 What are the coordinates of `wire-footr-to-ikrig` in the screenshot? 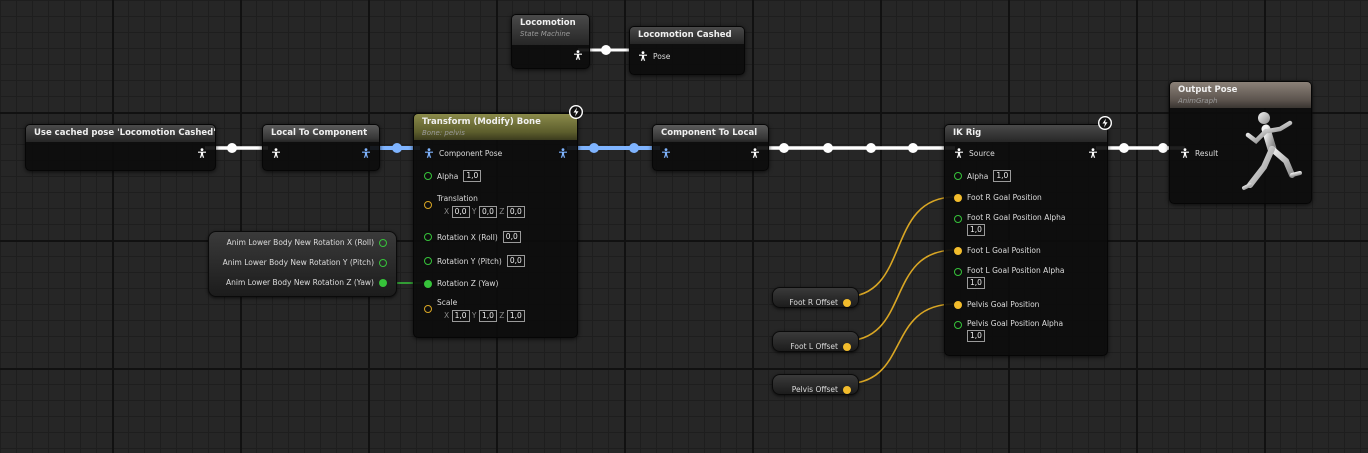 It's located at (899, 247).